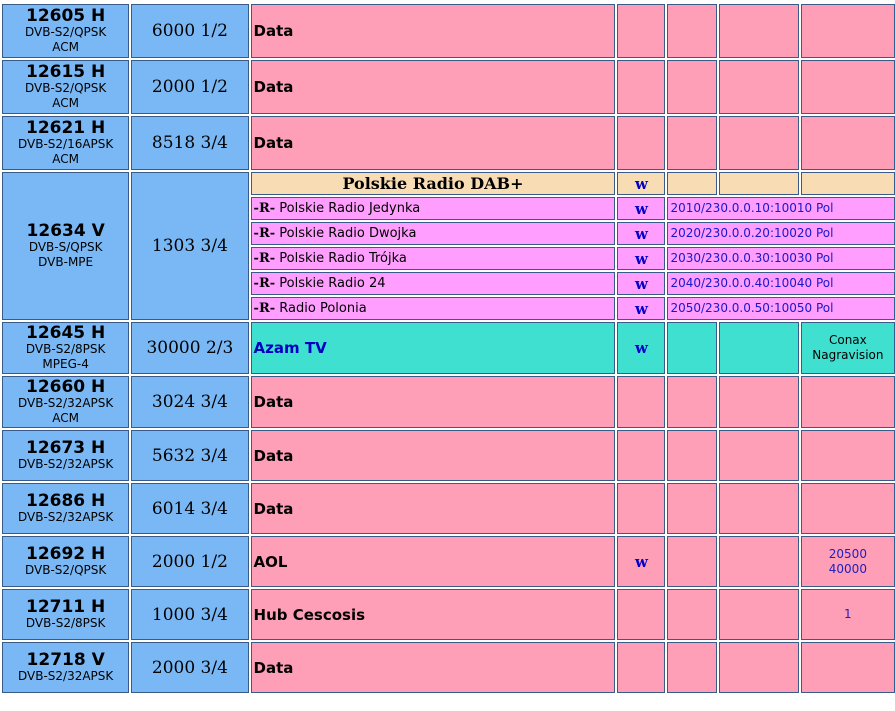 The image size is (895, 711). Describe the element at coordinates (433, 561) in the screenshot. I see `channel-name-cell: AOL` at that location.